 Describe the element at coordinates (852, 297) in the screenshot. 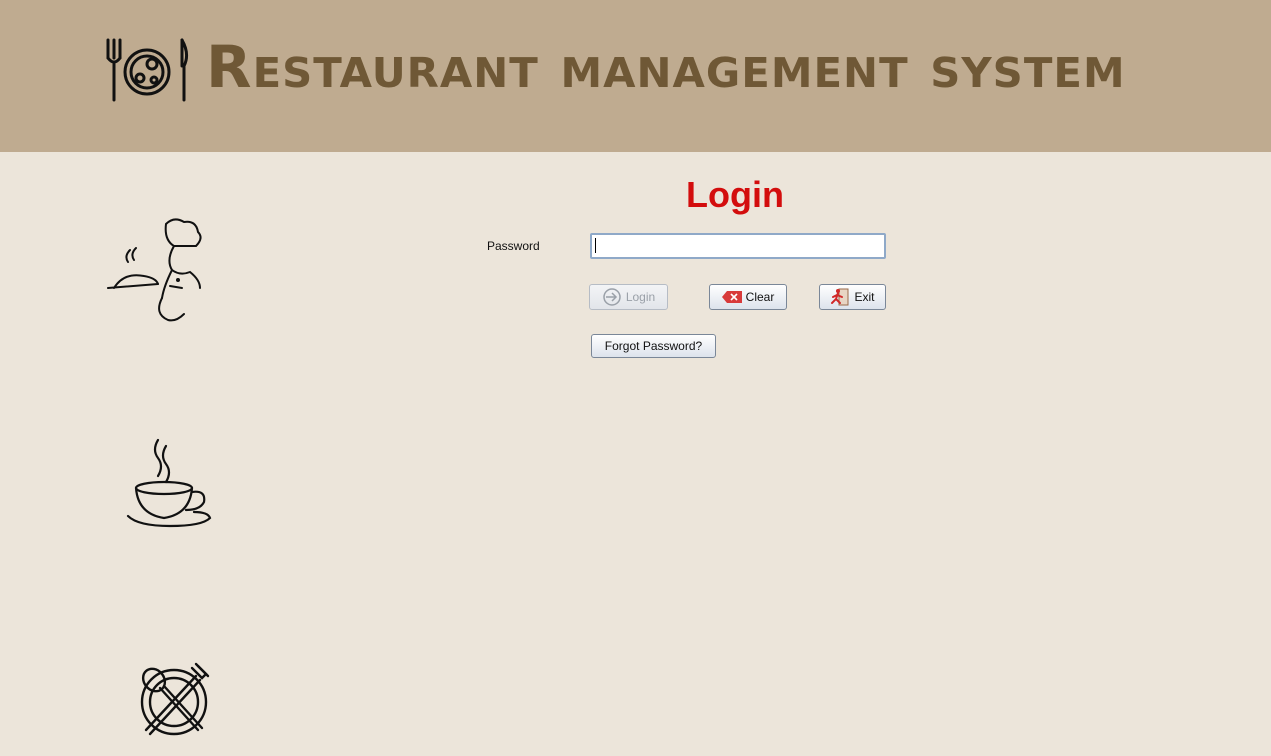

I see `exit-button: Exit` at that location.